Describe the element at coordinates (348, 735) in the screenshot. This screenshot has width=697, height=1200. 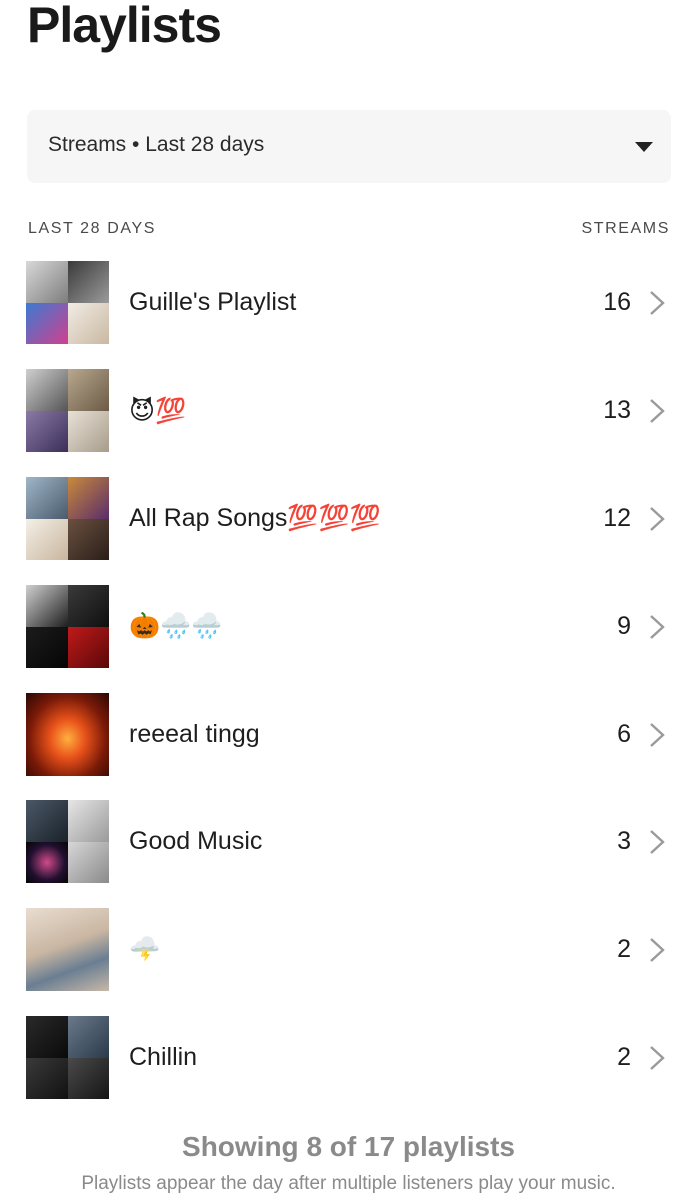
I see `playlist-row: reeeal tingg 6` at that location.